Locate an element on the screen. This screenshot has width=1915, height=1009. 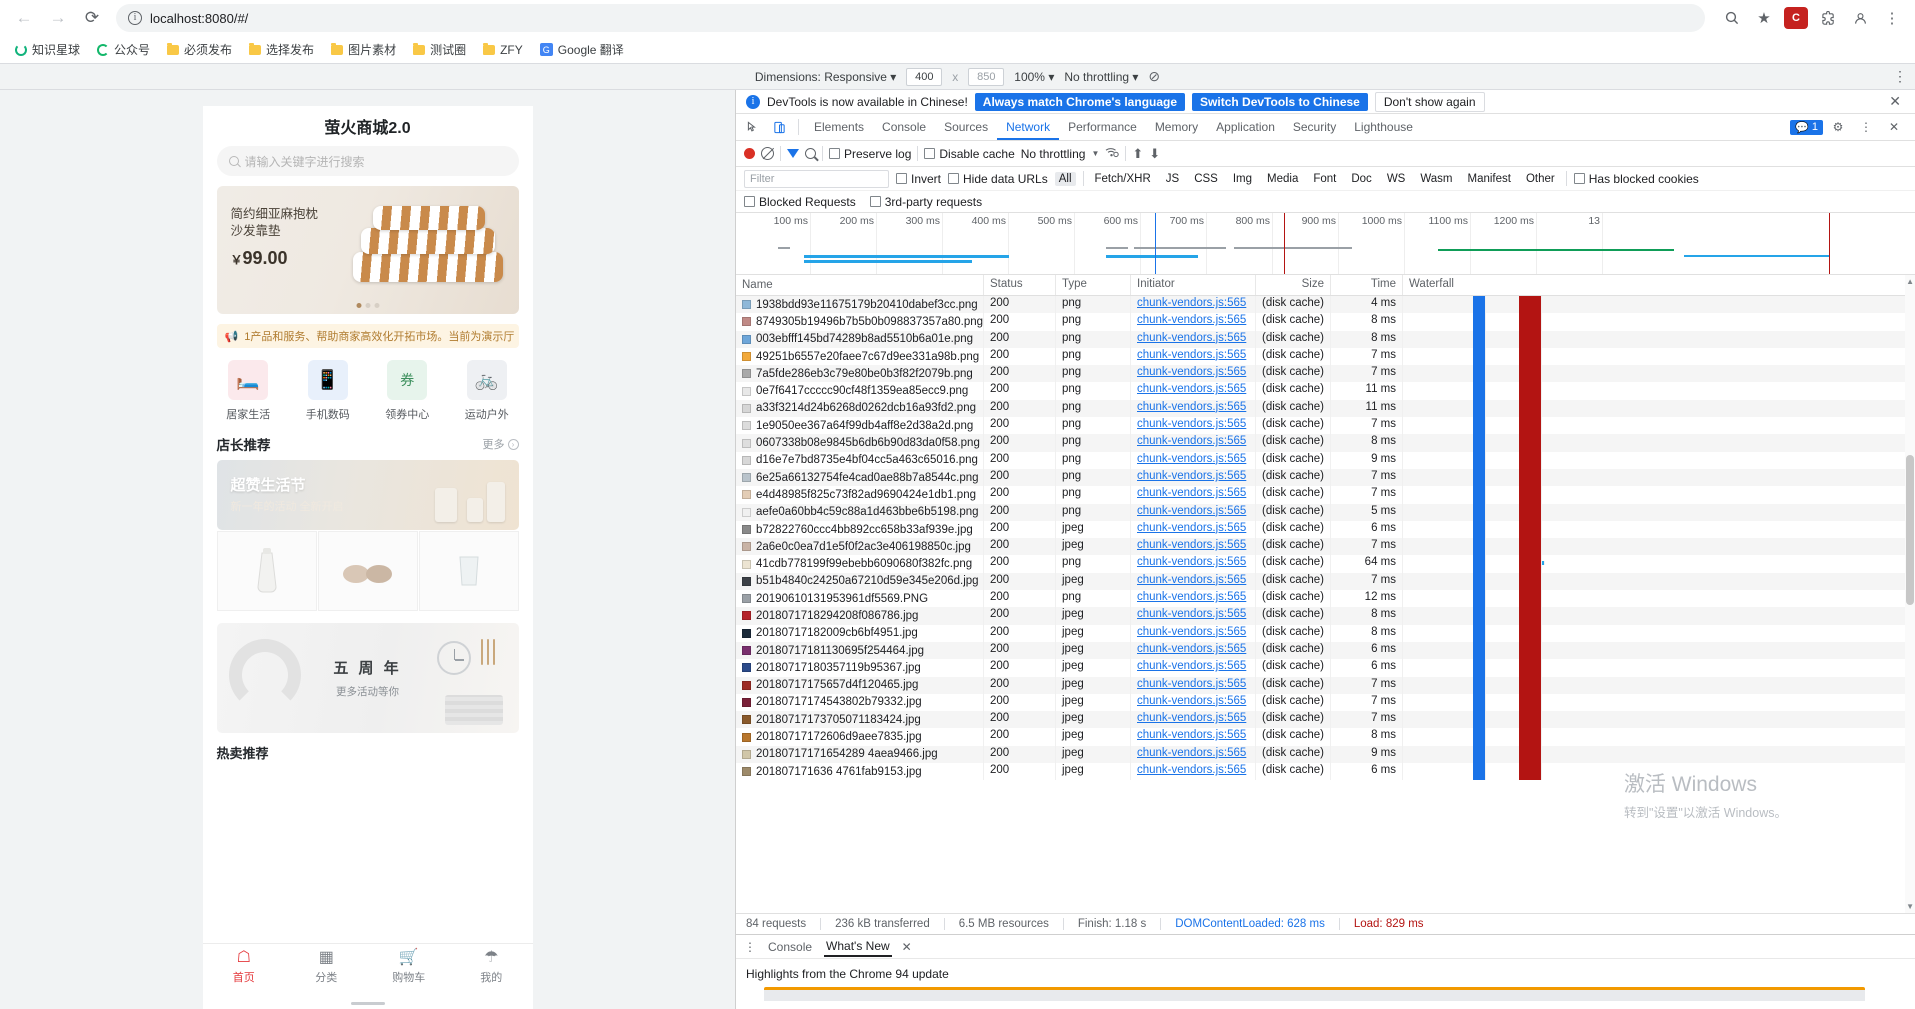
device-width-input: 400 is located at coordinates (924, 76).